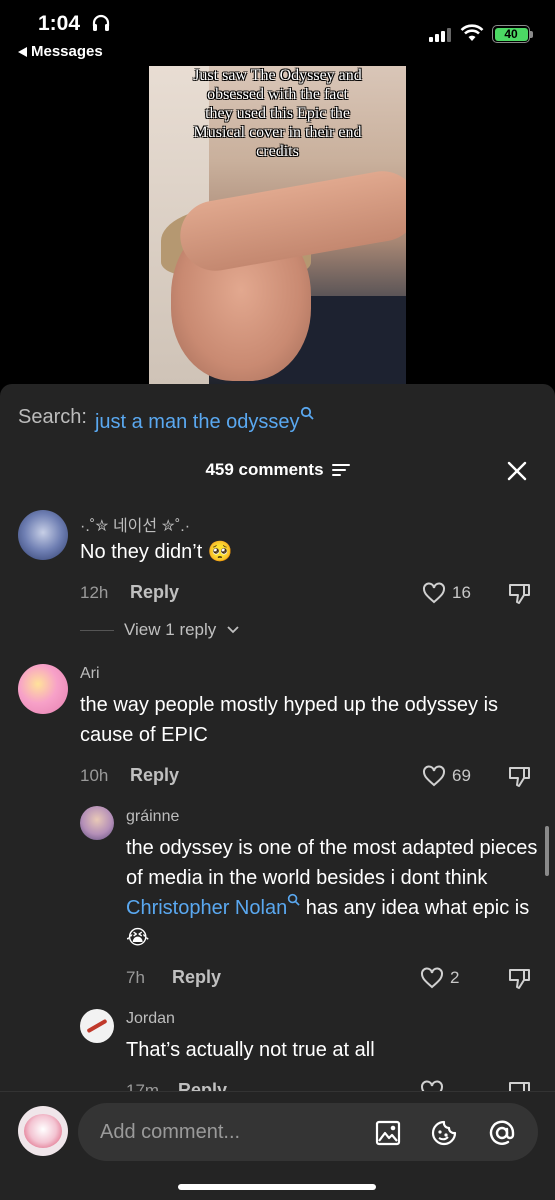  I want to click on avatar, so click(97, 1026).